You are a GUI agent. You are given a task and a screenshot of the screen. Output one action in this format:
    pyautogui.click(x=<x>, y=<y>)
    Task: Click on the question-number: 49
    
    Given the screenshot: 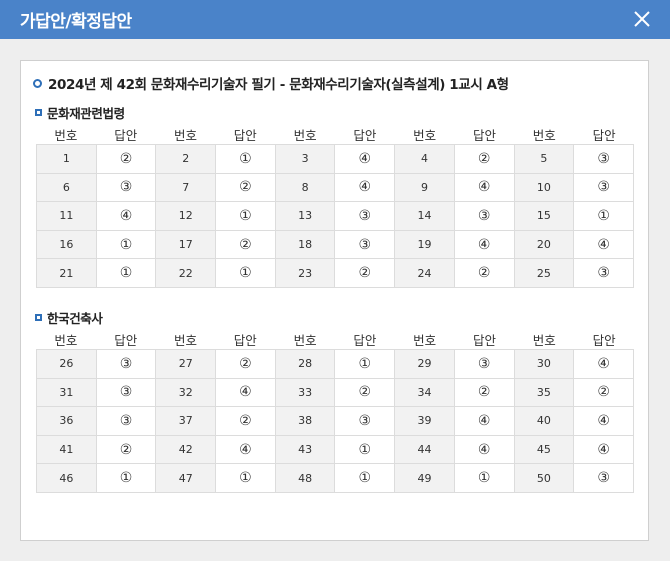 What is the action you would take?
    pyautogui.click(x=424, y=478)
    